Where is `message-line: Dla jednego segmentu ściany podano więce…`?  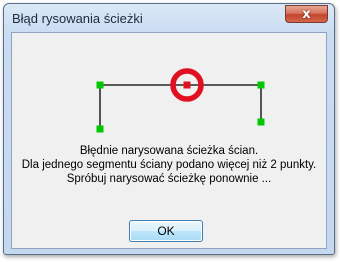
message-line: Dla jednego segmentu ściany podano więce… is located at coordinates (169, 165).